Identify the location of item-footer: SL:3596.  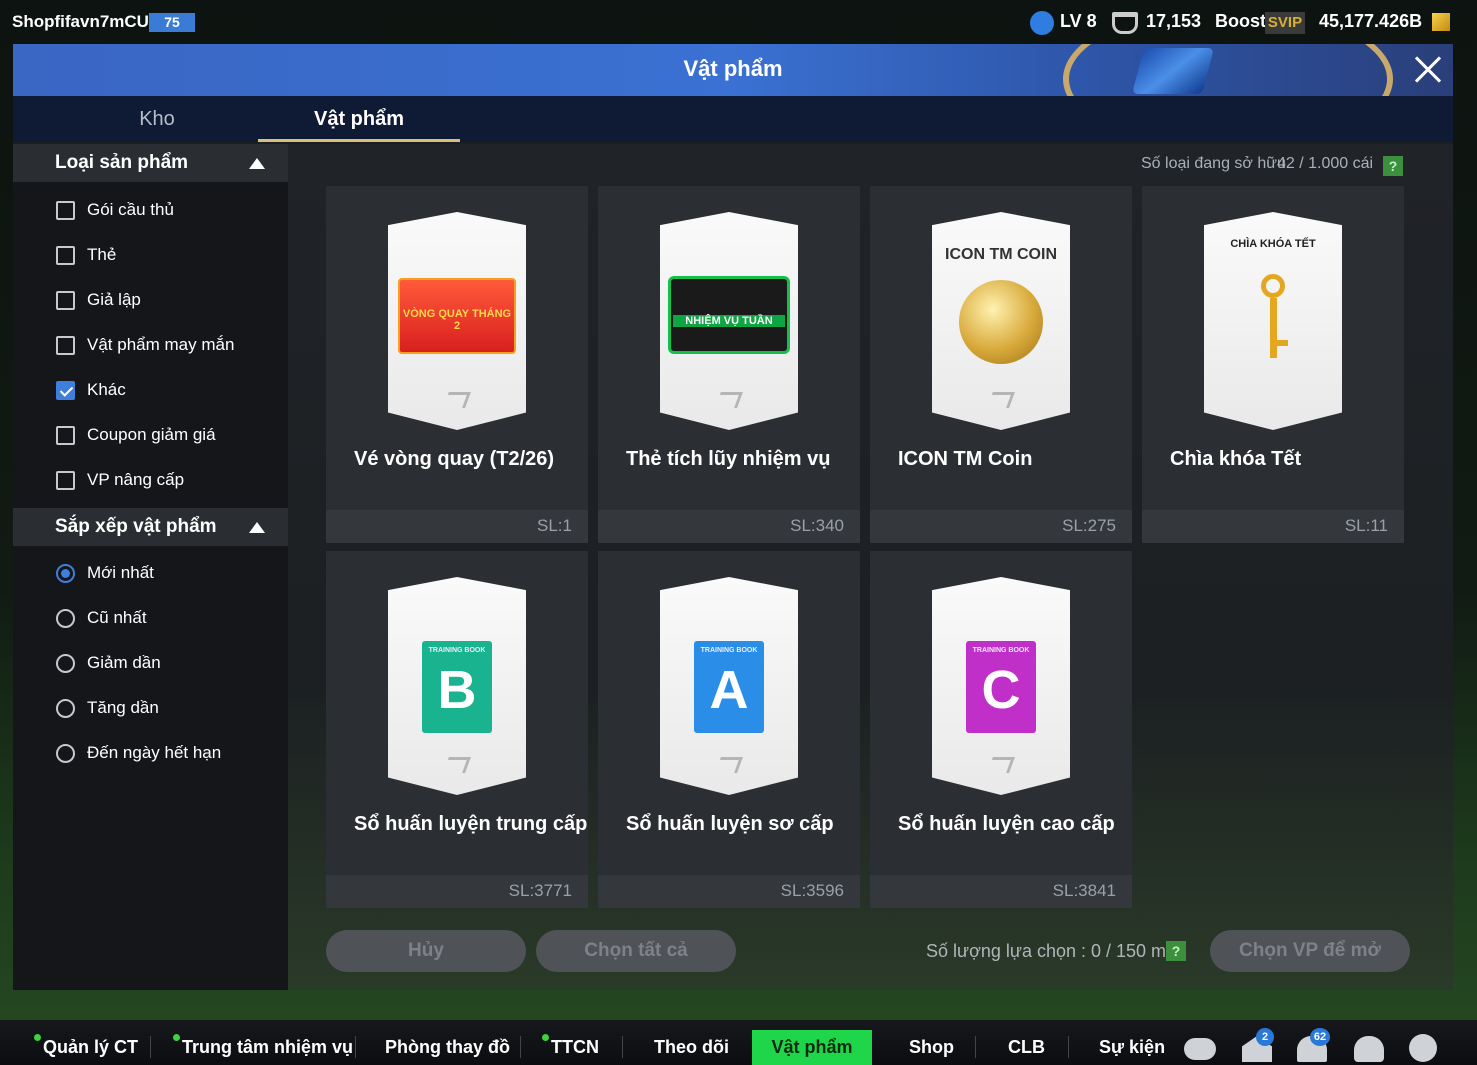
(729, 891).